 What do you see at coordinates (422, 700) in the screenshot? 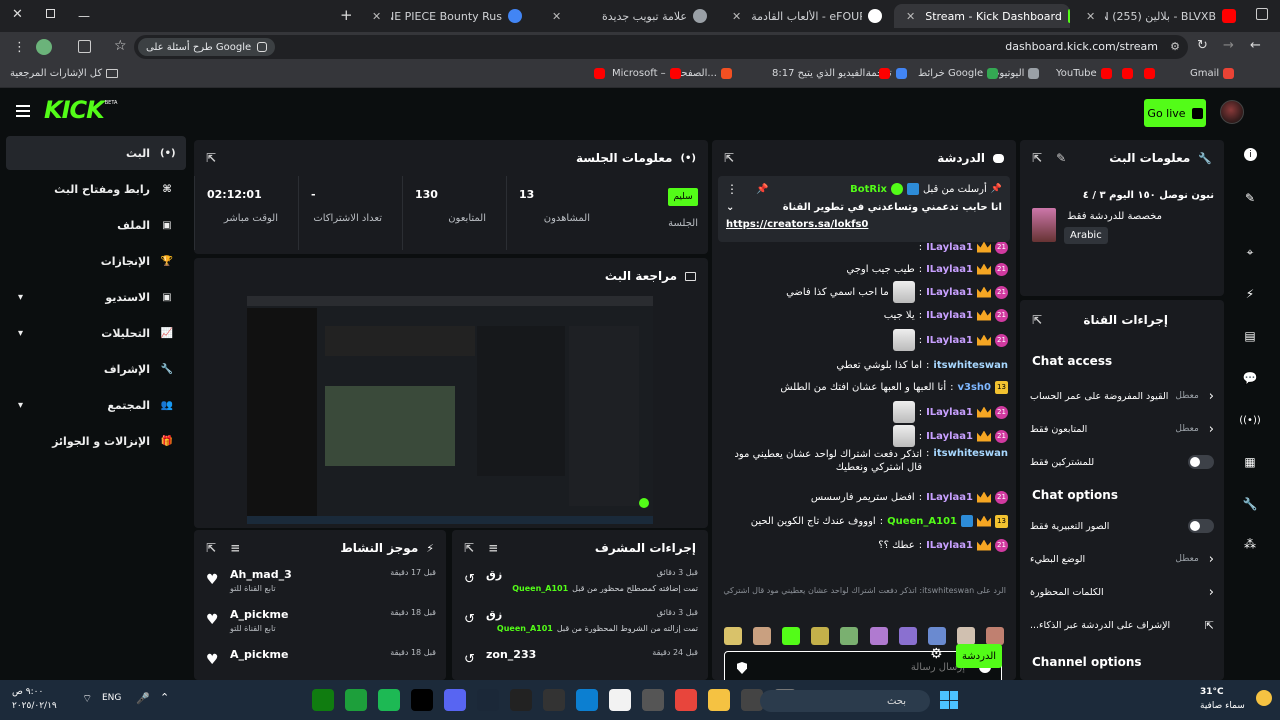
I see `epic-icon` at bounding box center [422, 700].